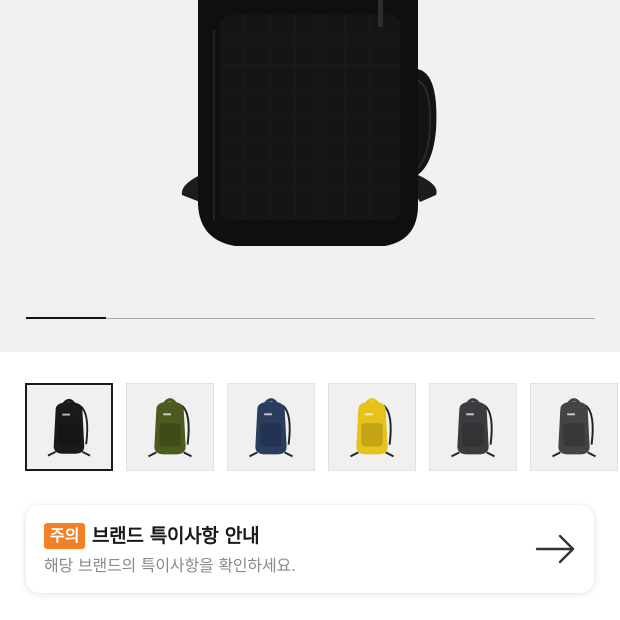 The image size is (620, 620). I want to click on color-thumbnail-navy, so click(271, 427).